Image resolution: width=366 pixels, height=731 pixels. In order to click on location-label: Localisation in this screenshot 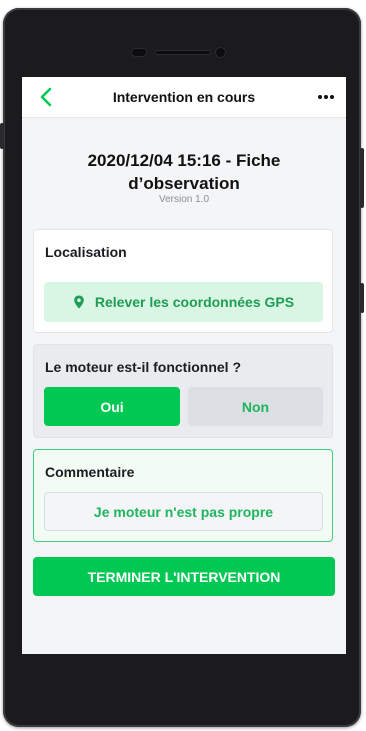, I will do `click(86, 252)`.